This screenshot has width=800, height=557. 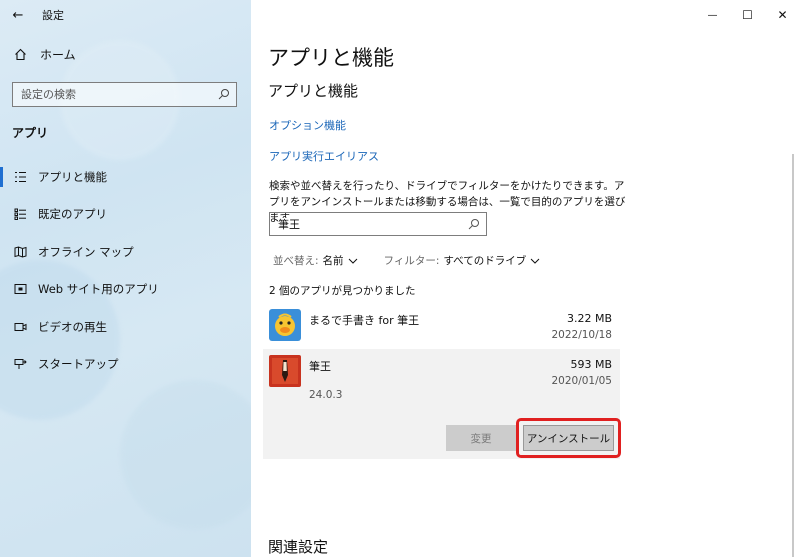 I want to click on default-apps-icon, so click(x=20, y=214).